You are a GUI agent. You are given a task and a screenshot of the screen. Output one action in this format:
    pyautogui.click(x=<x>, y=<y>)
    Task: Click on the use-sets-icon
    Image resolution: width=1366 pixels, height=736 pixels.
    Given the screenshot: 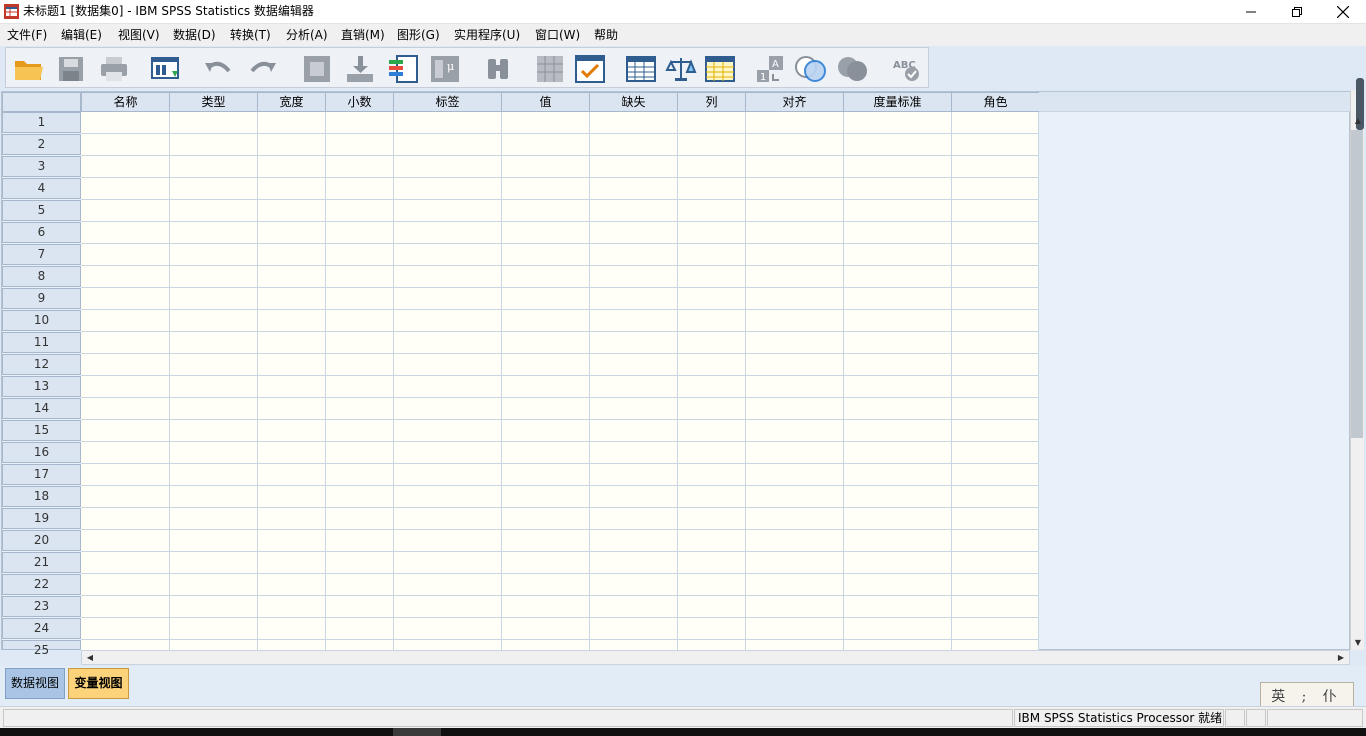 What is the action you would take?
    pyautogui.click(x=810, y=69)
    